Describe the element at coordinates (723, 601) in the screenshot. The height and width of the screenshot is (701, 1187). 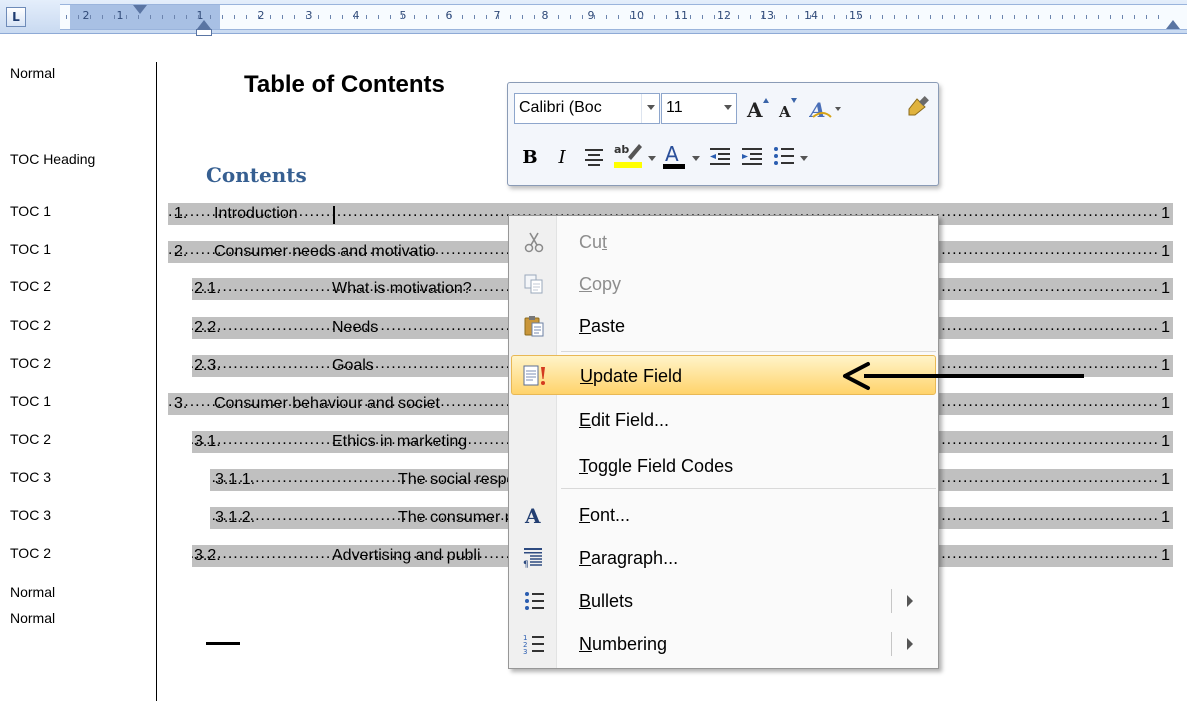
I see `menu-item-bullets: Bullets` at that location.